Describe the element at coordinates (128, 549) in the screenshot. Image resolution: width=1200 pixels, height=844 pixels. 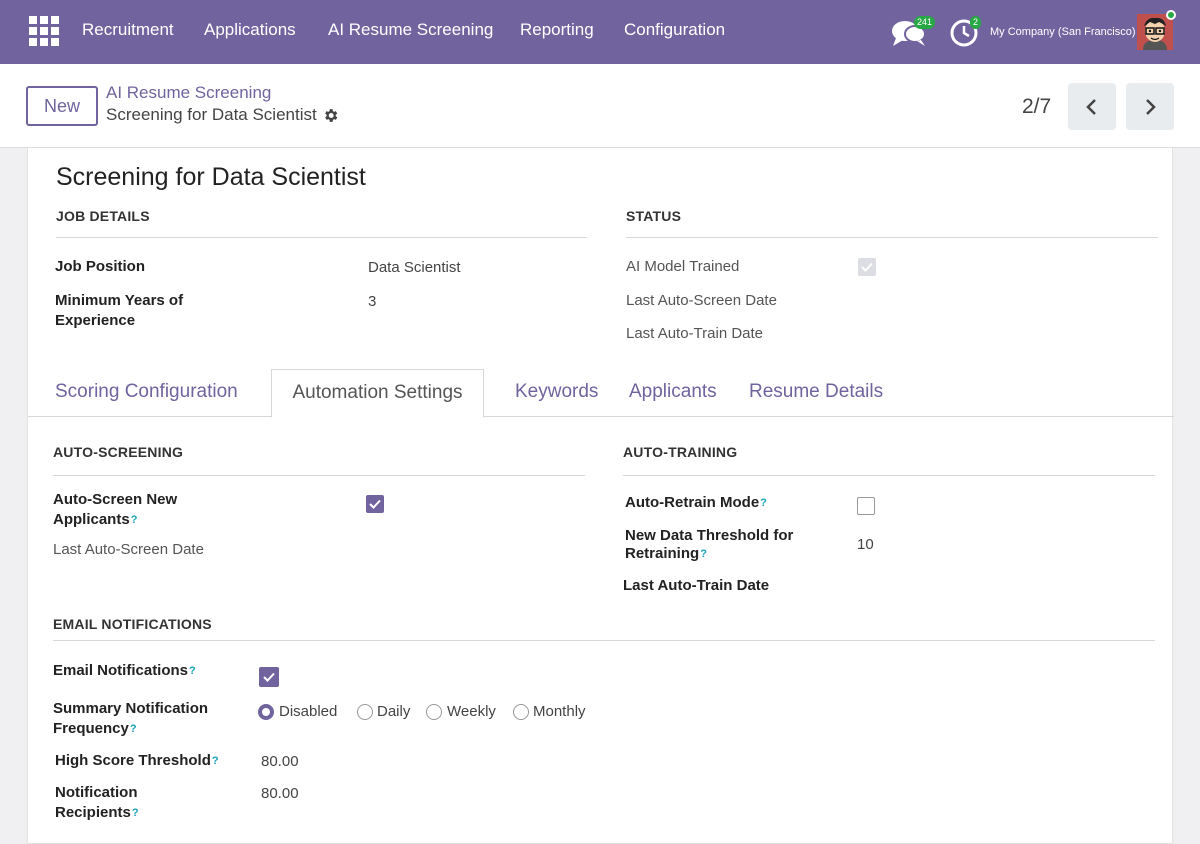
I see `auto-screening-last-date-label: Last Auto-Screen Date` at that location.